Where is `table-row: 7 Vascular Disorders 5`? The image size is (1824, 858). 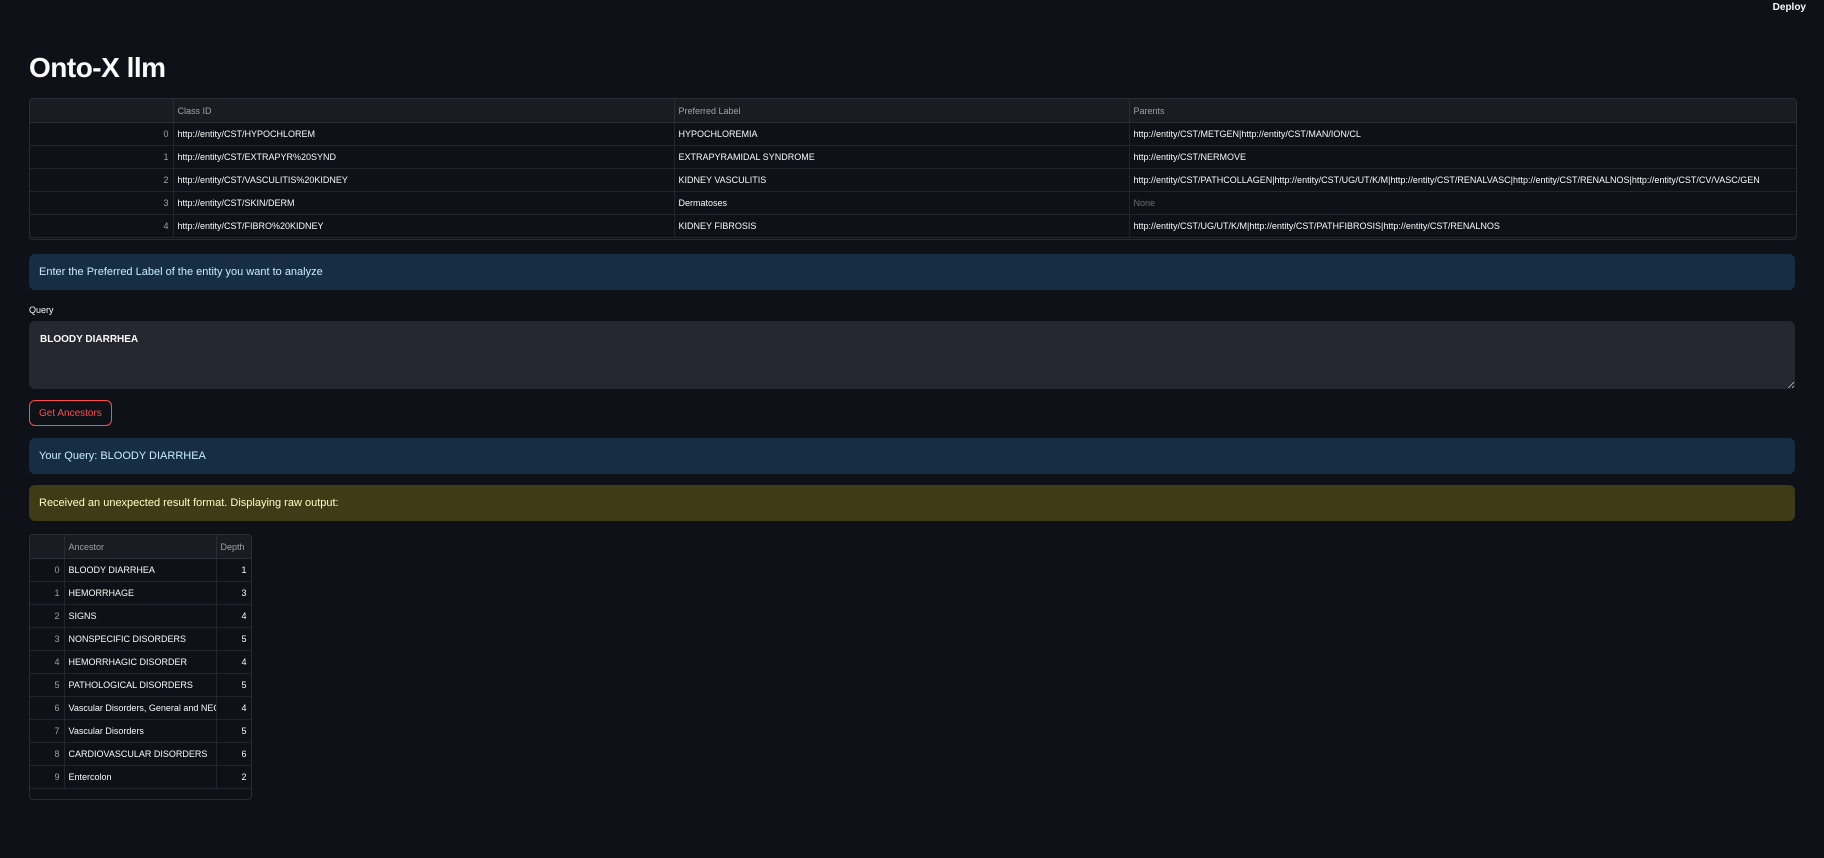
table-row: 7 Vascular Disorders 5 is located at coordinates (140, 731).